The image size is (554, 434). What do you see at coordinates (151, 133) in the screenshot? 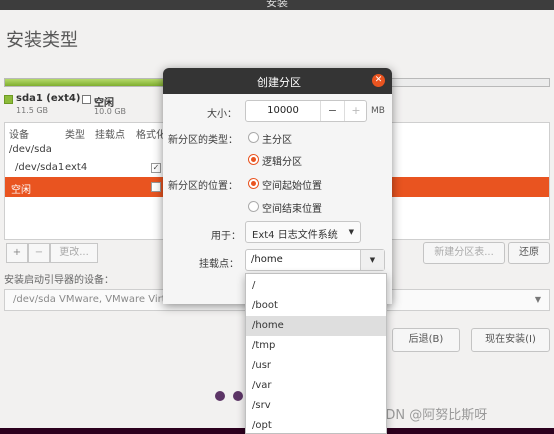
I see `col-header-format: 格式化` at bounding box center [151, 133].